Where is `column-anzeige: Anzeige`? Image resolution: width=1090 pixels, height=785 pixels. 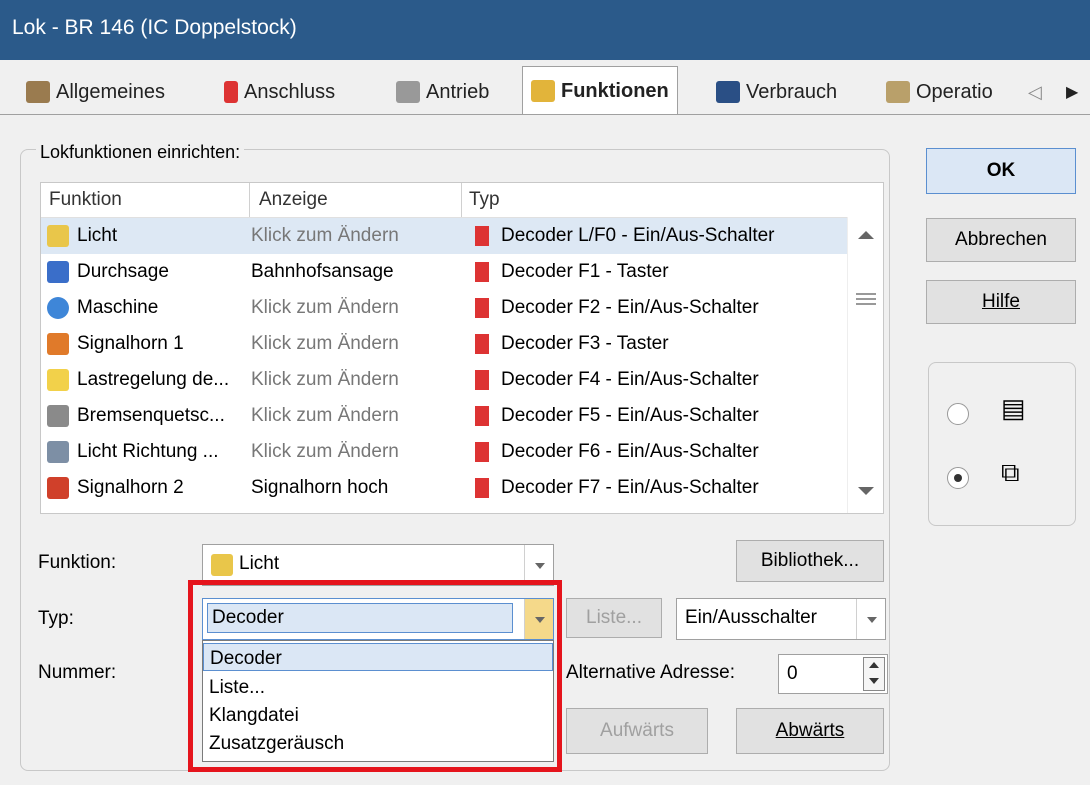 column-anzeige: Anzeige is located at coordinates (293, 200).